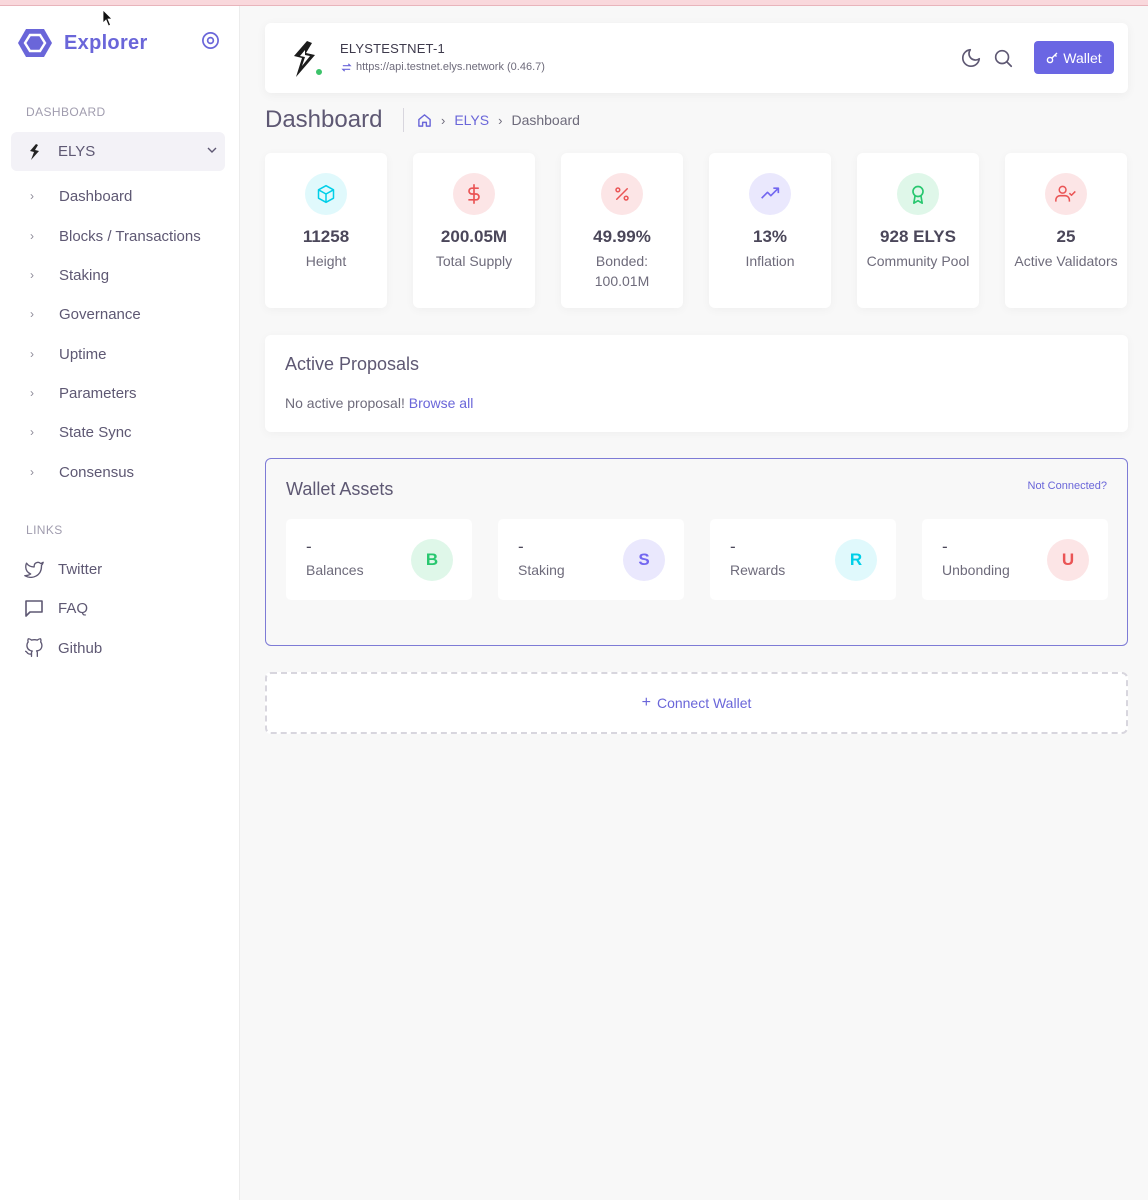 The height and width of the screenshot is (1200, 1148). What do you see at coordinates (1082, 57) in the screenshot?
I see `wallet-button-label: Wallet` at bounding box center [1082, 57].